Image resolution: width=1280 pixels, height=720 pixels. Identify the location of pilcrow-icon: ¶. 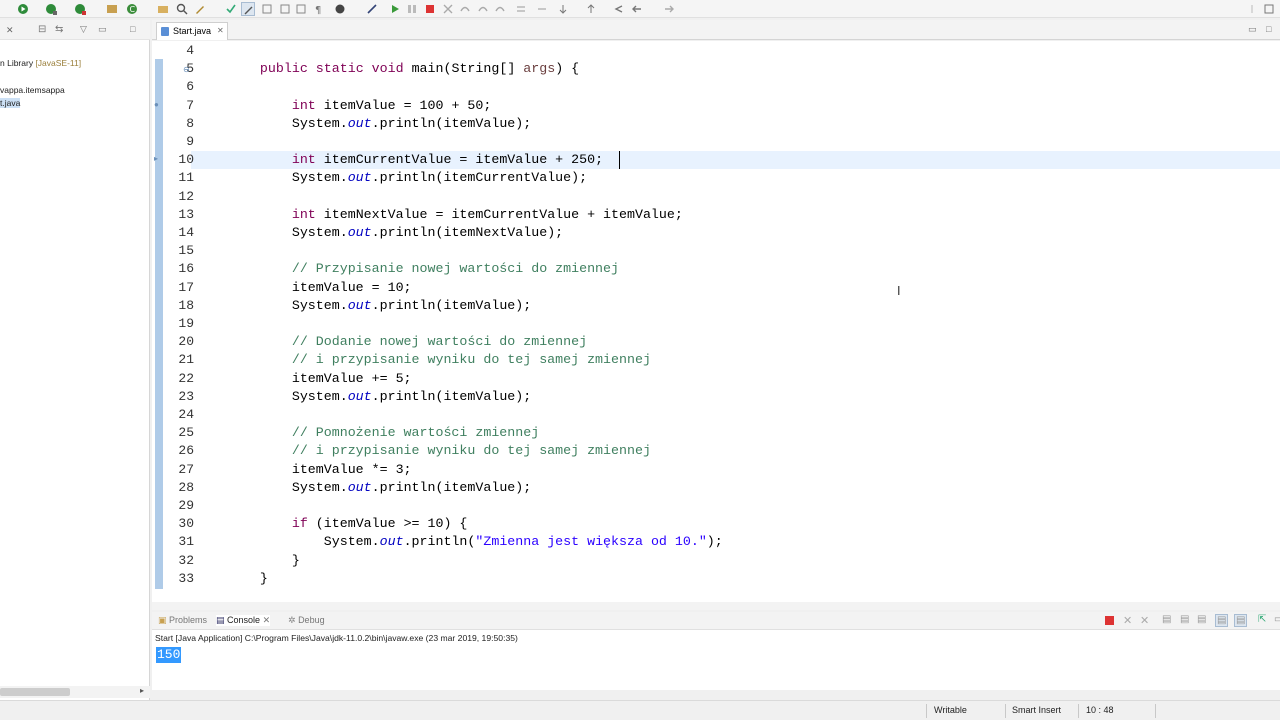
(319, 9).